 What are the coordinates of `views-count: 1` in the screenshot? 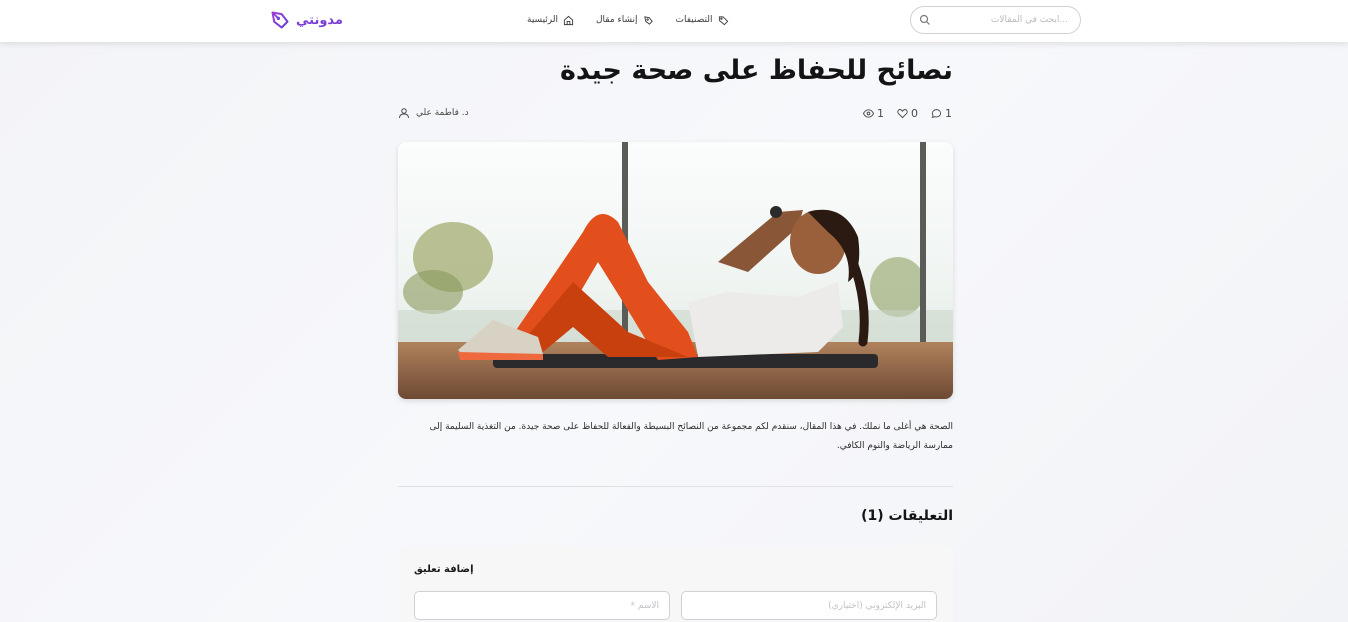 It's located at (880, 113).